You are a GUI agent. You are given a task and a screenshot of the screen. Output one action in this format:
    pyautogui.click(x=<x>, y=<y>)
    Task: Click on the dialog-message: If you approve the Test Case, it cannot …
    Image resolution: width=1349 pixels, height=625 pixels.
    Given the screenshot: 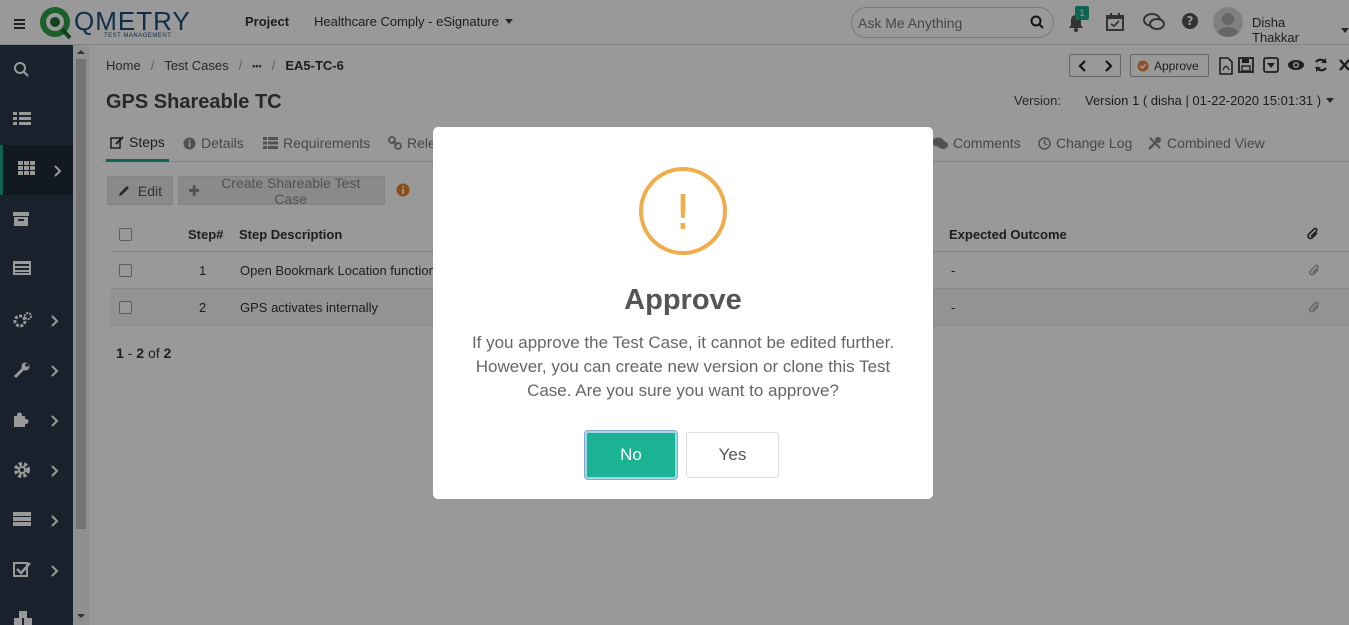 What is the action you would take?
    pyautogui.click(x=683, y=366)
    